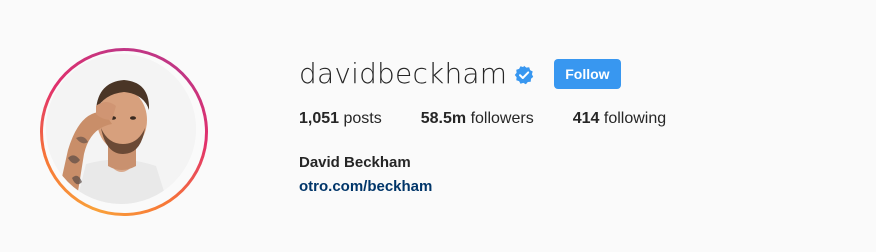 Image resolution: width=876 pixels, height=252 pixels. I want to click on avatar, so click(121, 129).